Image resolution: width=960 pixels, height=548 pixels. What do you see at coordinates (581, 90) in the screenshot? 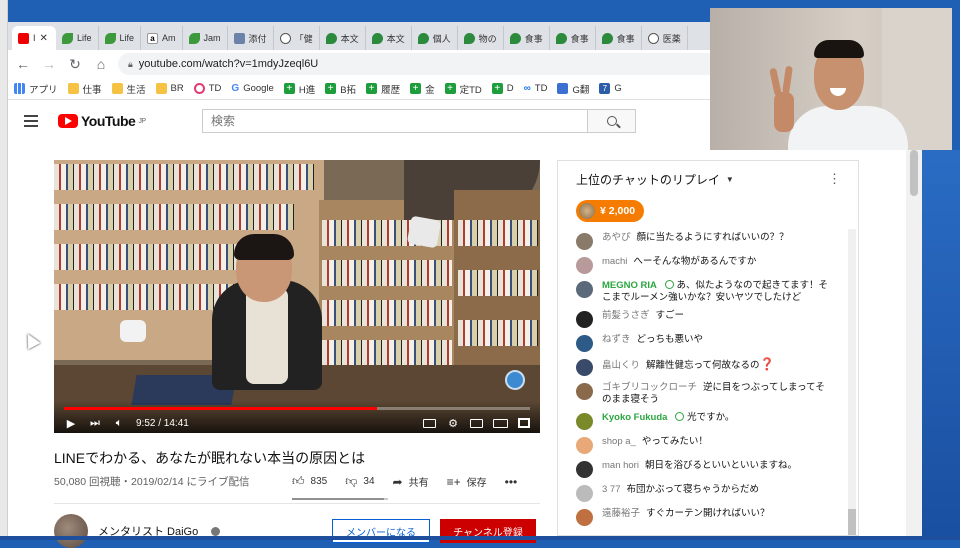
I see `bookmark-label: G翻` at bounding box center [581, 90].